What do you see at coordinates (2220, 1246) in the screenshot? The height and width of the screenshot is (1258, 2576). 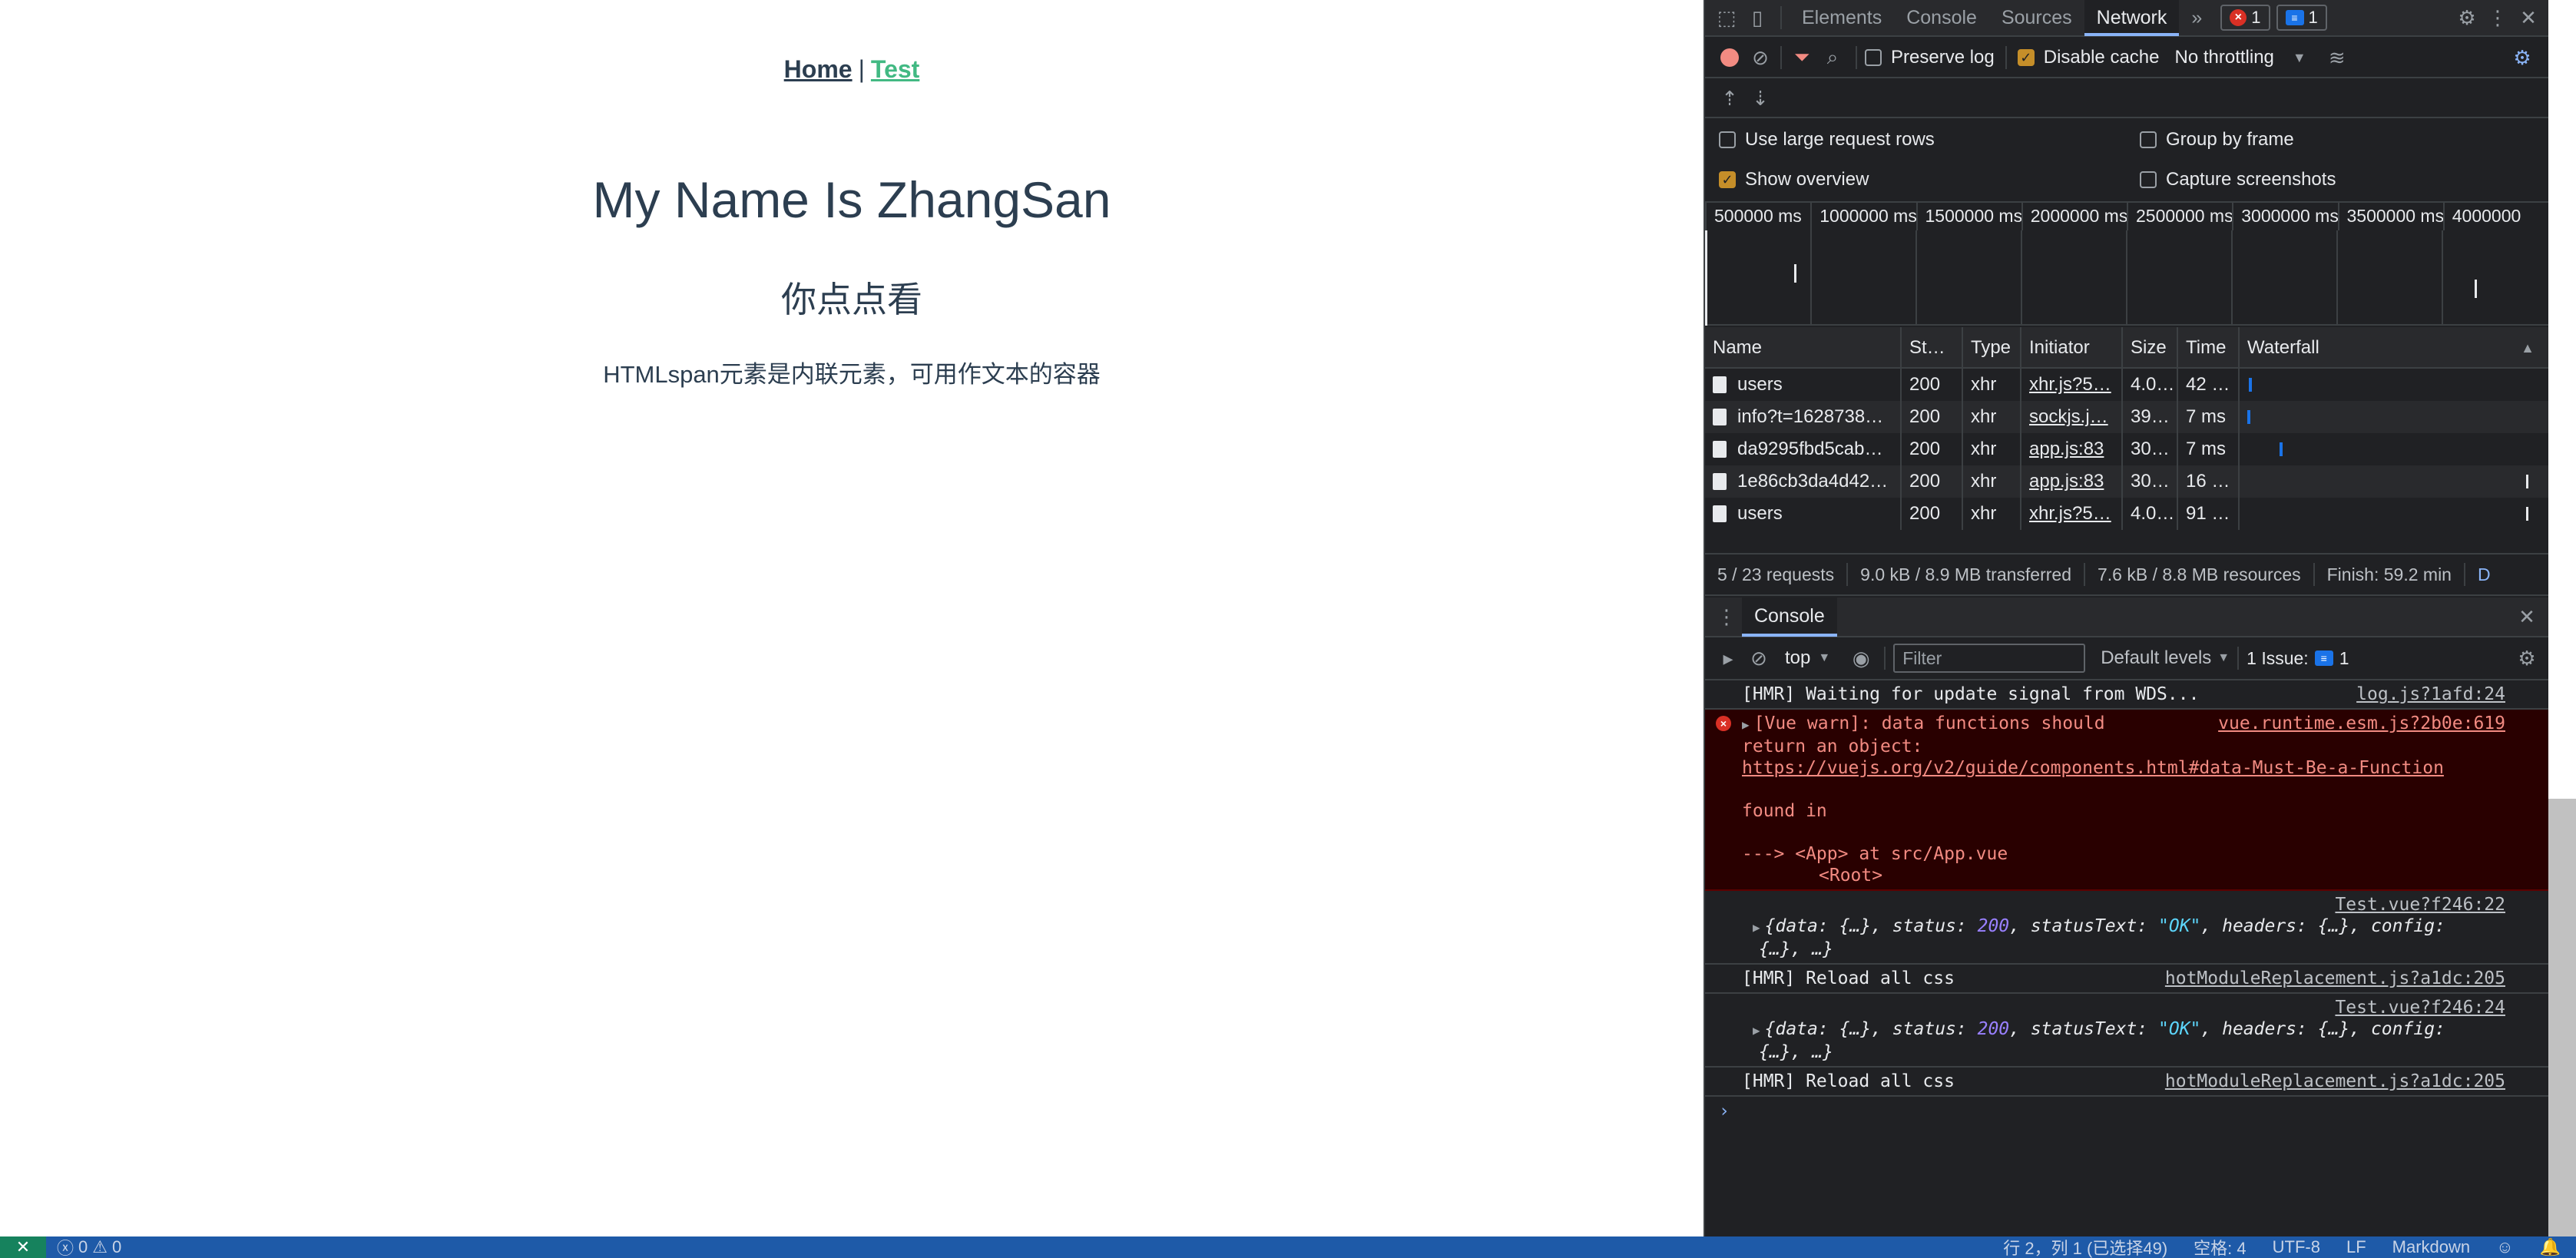 I see `indentation: 空格: 4` at bounding box center [2220, 1246].